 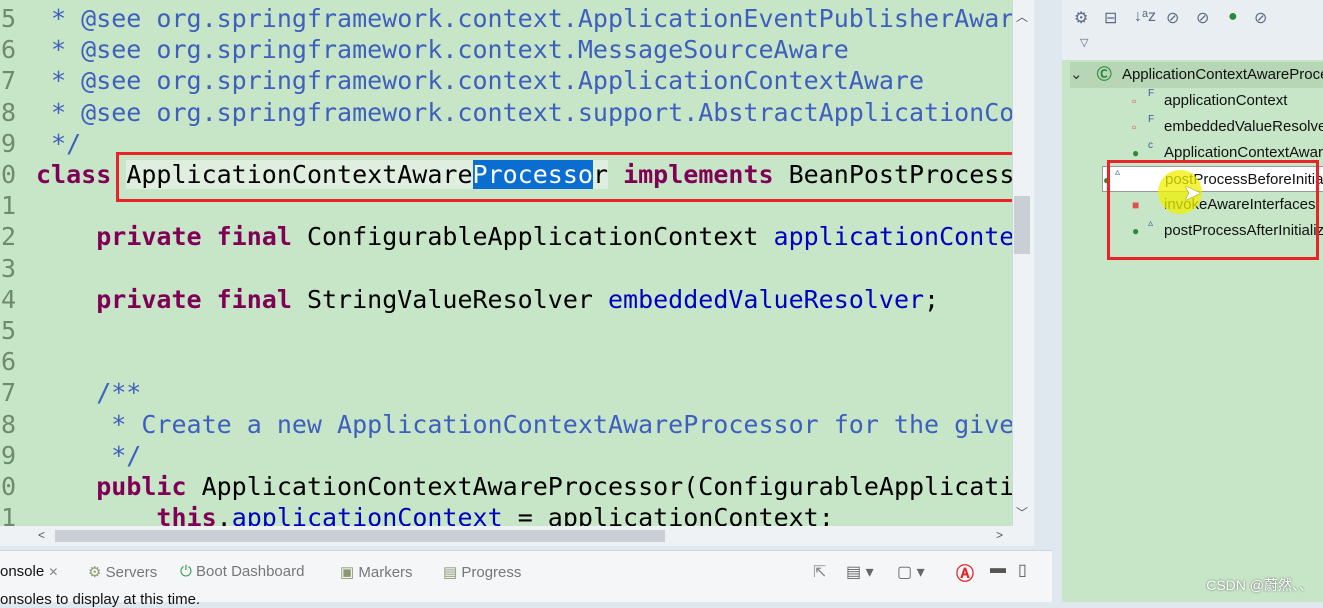 What do you see at coordinates (360, 536) in the screenshot?
I see `horizontal-scroll-thumb` at bounding box center [360, 536].